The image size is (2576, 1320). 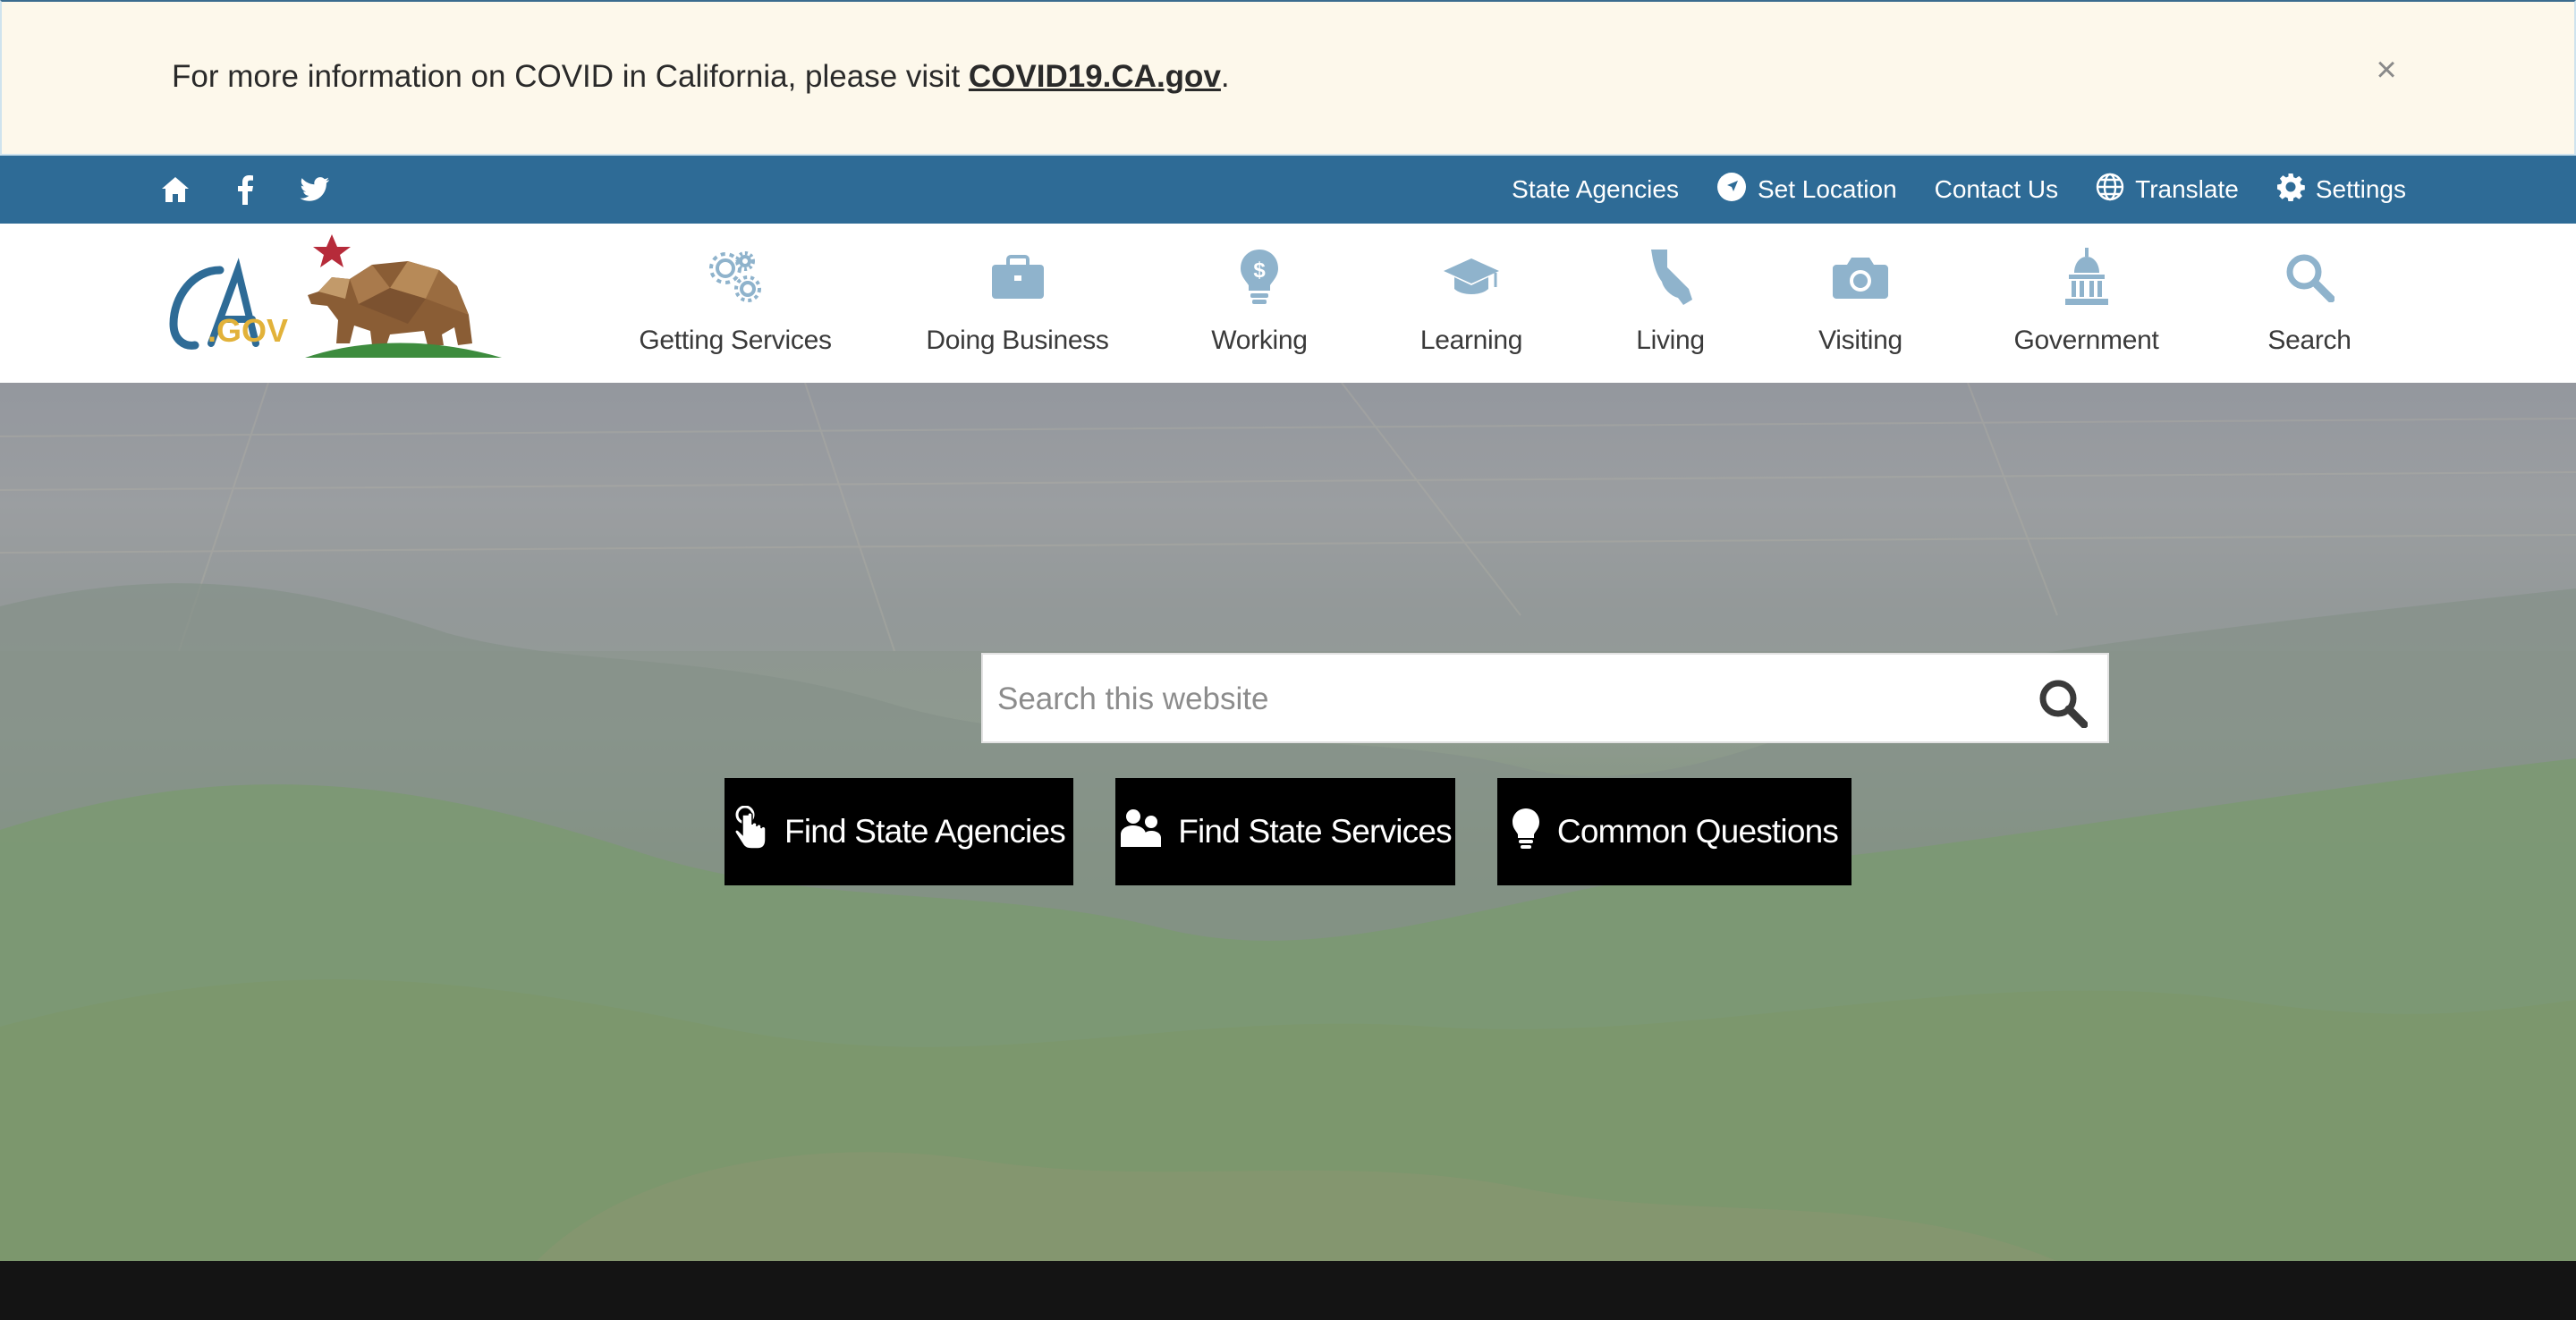 I want to click on nav-government: Government, so click(x=2086, y=307).